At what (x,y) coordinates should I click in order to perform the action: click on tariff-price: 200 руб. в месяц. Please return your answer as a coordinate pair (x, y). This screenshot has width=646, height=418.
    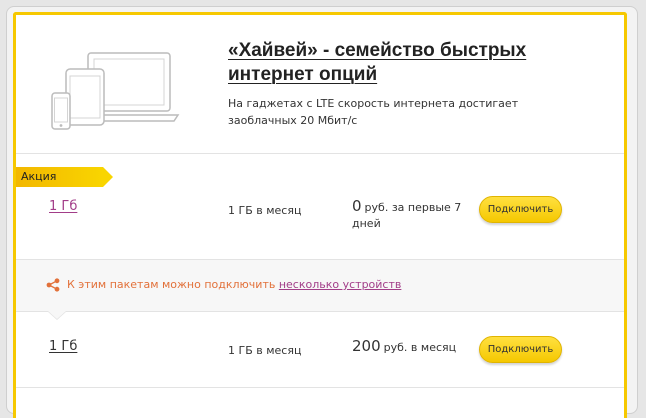
    Looking at the image, I should click on (412, 347).